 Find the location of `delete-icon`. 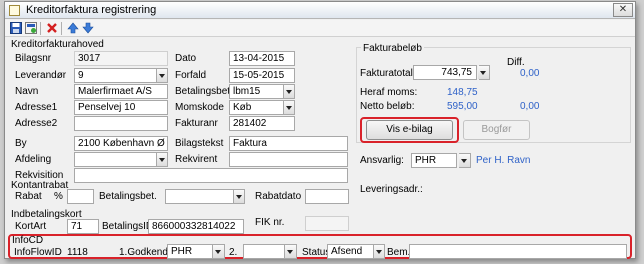

delete-icon is located at coordinates (51, 28).